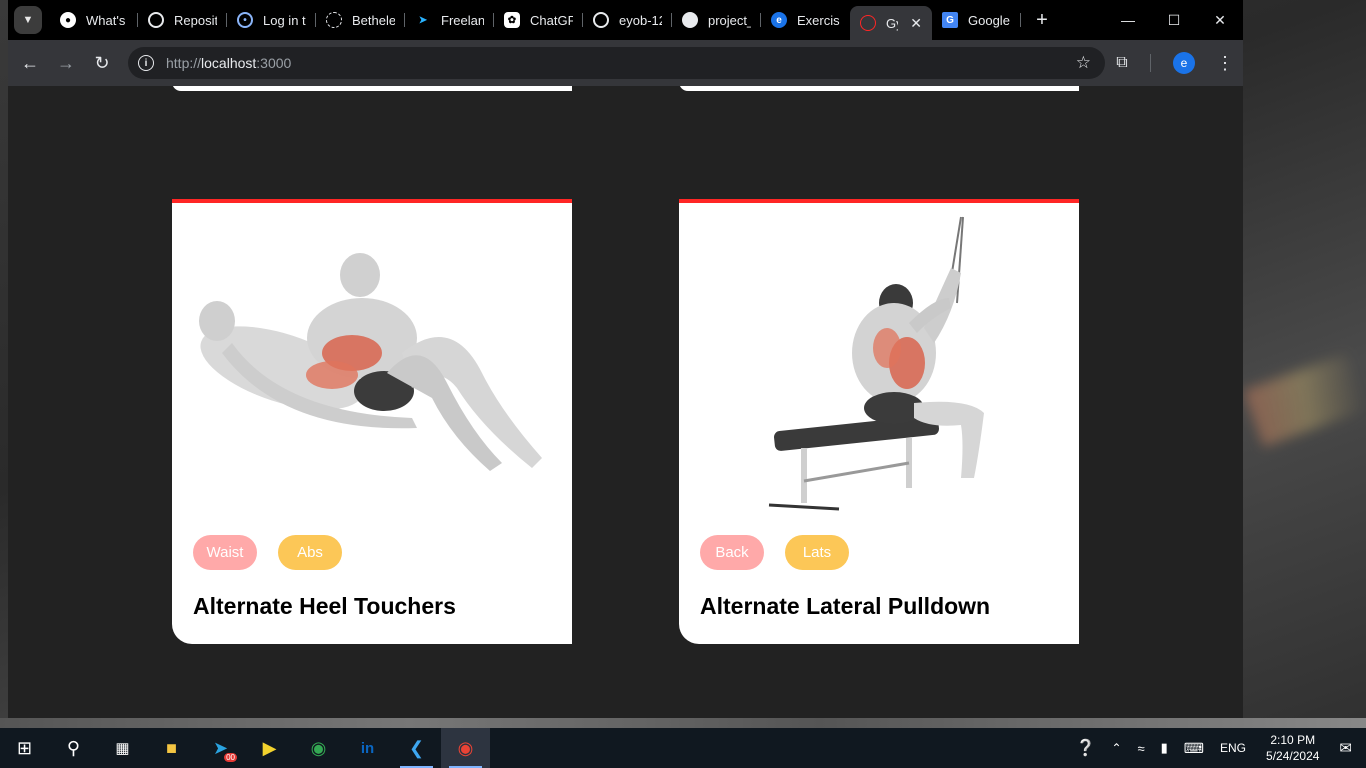  I want to click on file-explorer-button: ■, so click(171, 748).